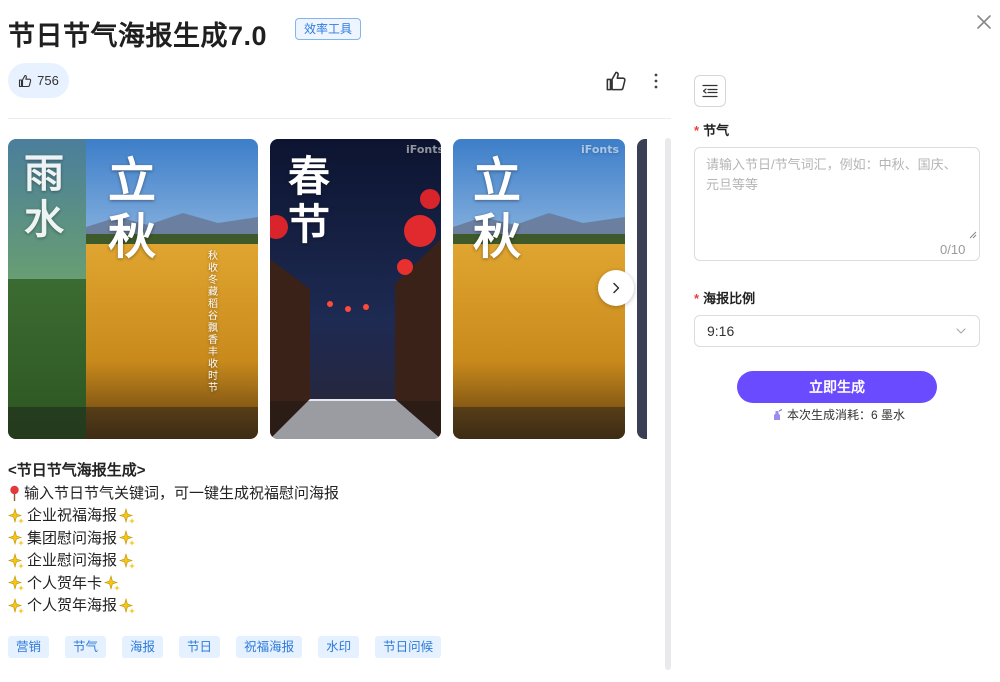 Image resolution: width=1000 pixels, height=682 pixels. I want to click on more-vertical-icon, so click(656, 81).